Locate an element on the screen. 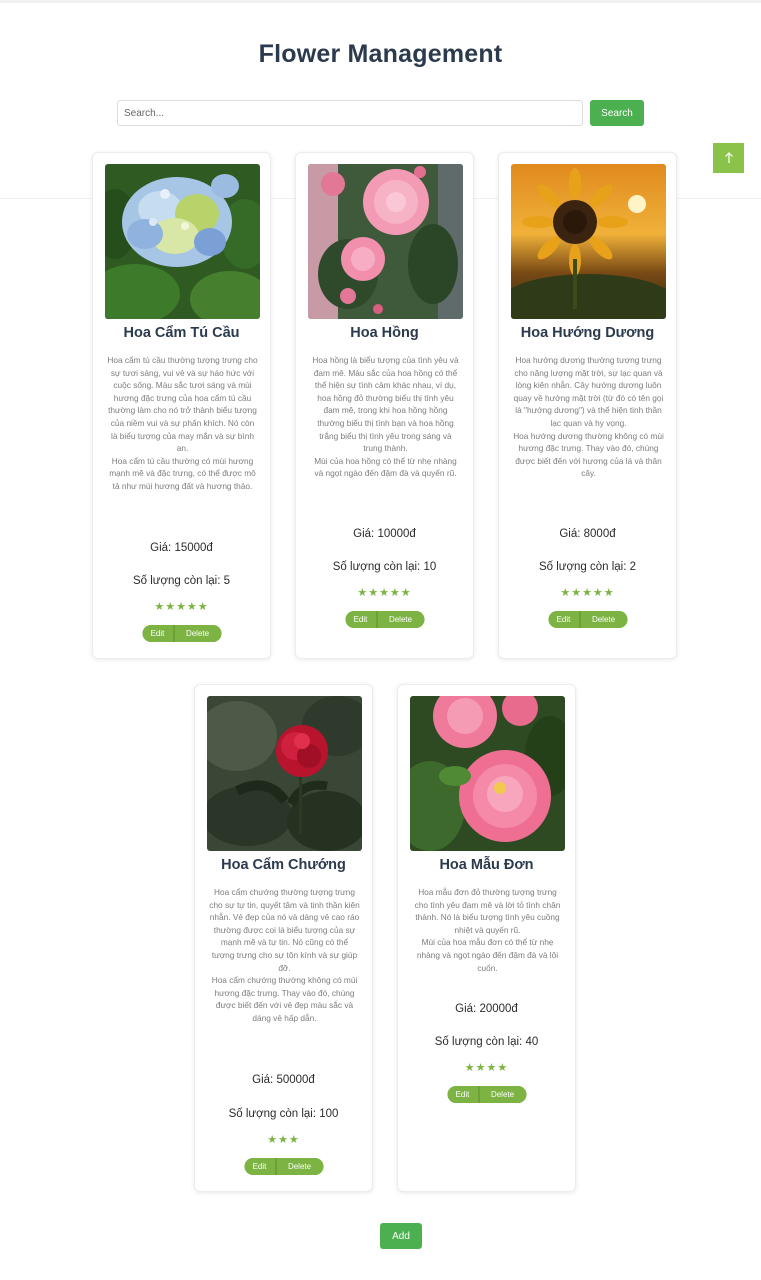 The width and height of the screenshot is (761, 1280). search-button: Search is located at coordinates (617, 113).